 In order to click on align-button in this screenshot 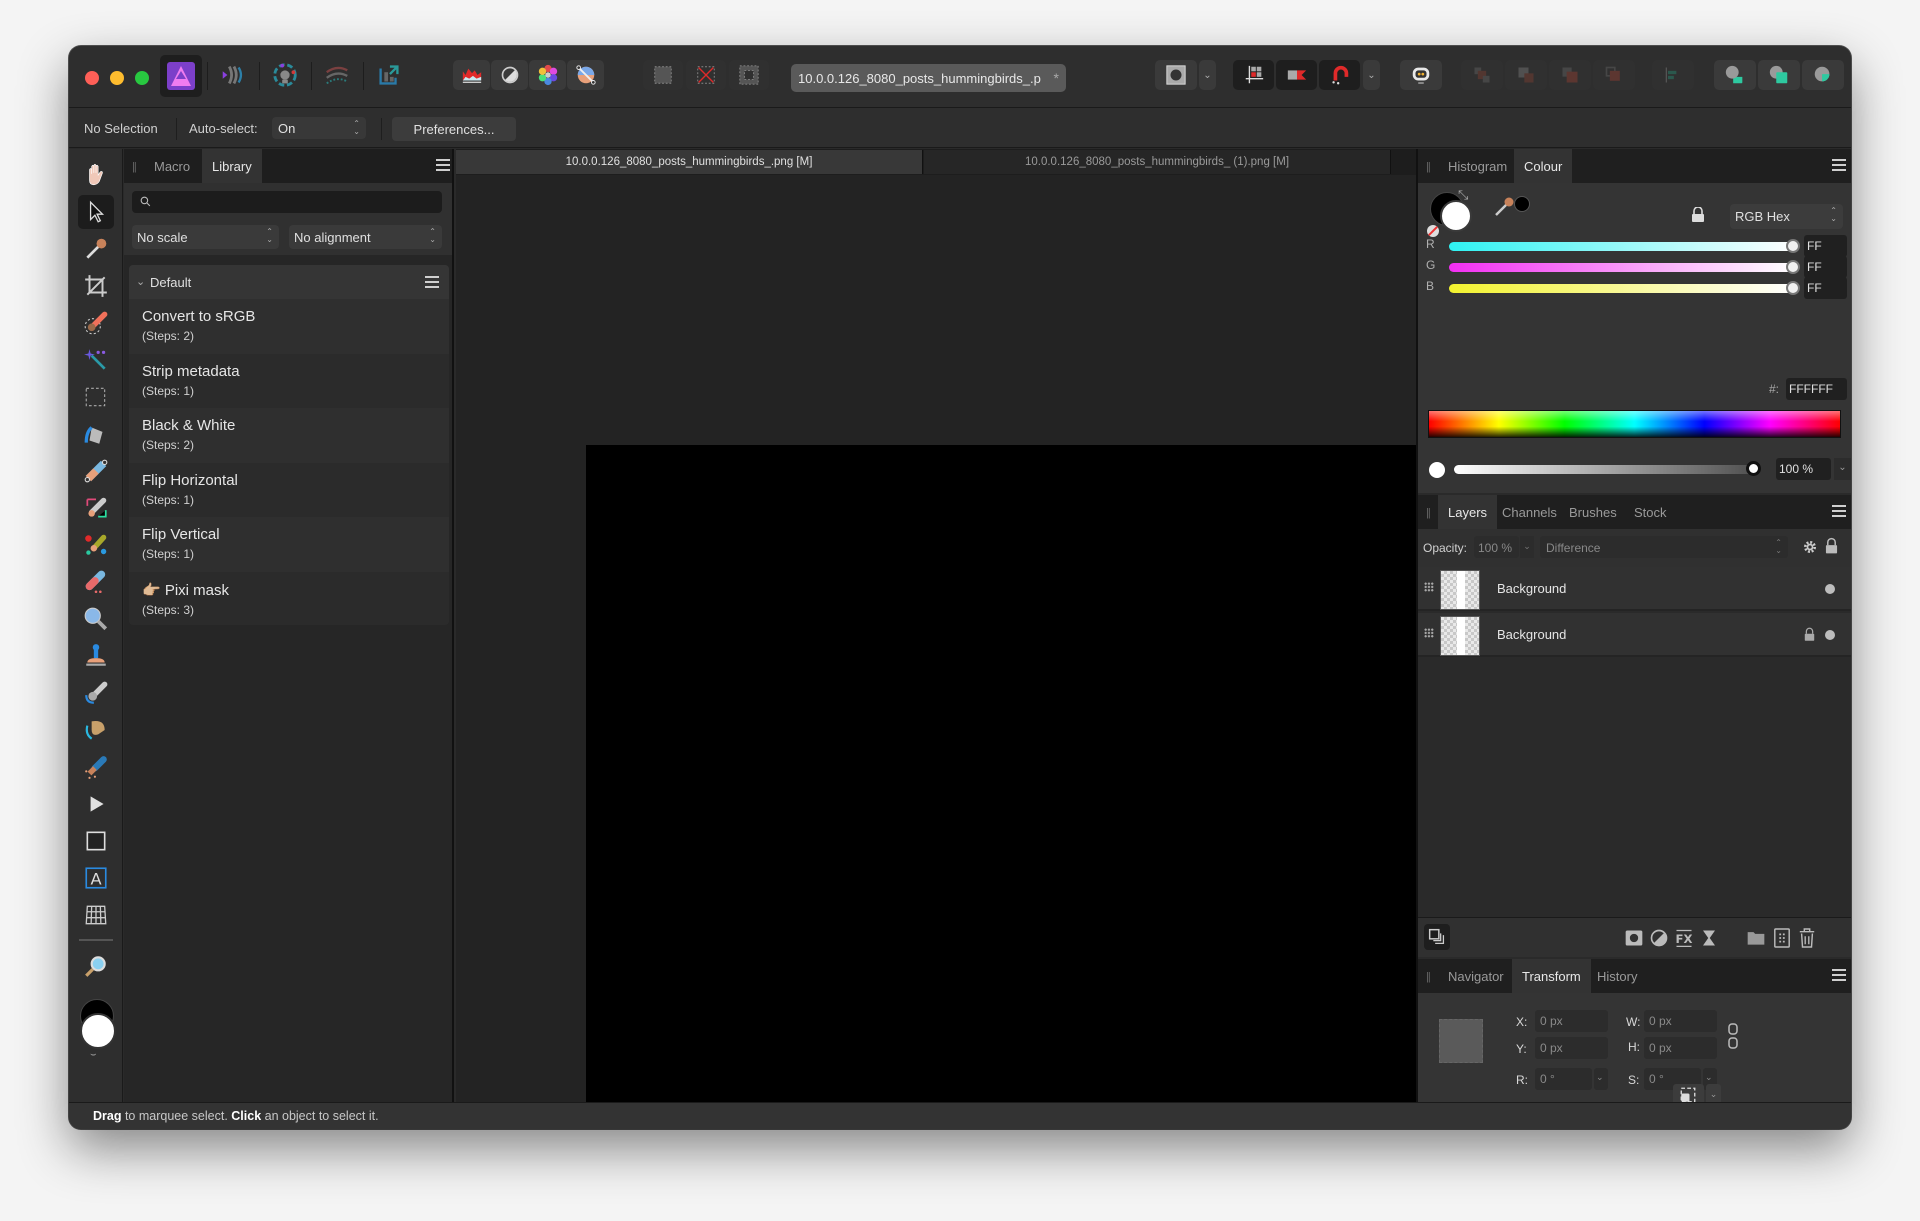, I will do `click(1673, 75)`.